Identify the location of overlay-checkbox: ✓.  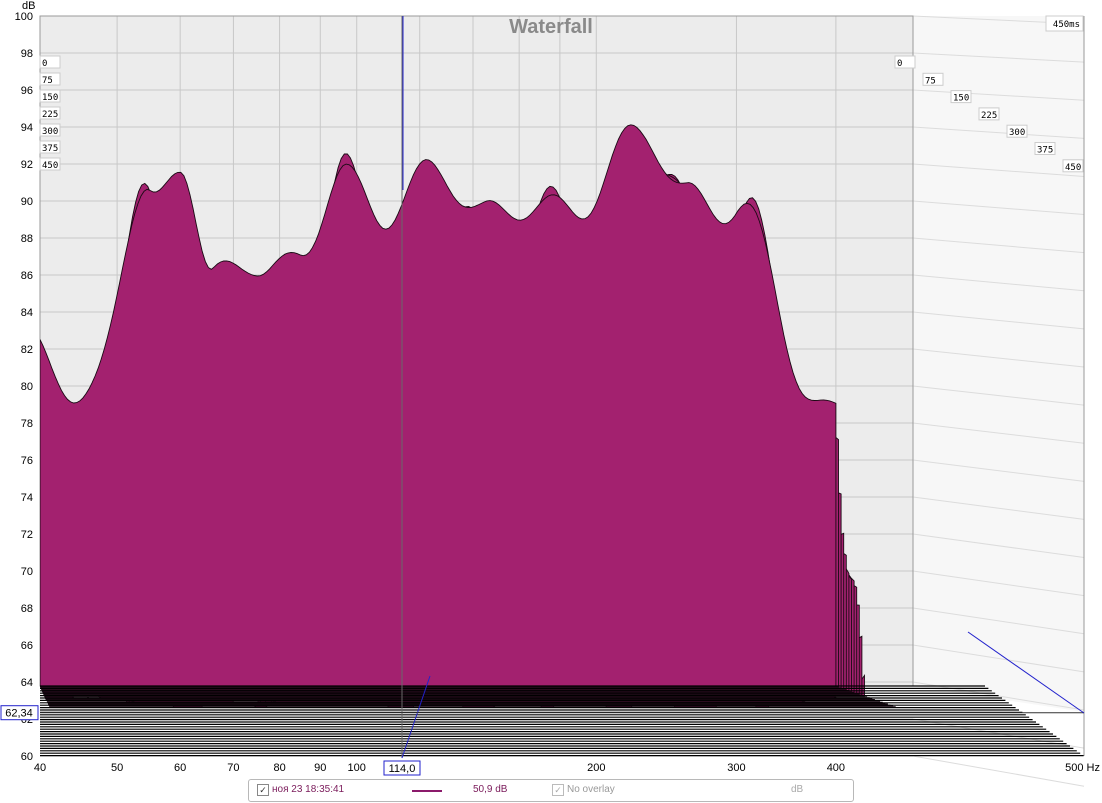
(558, 790).